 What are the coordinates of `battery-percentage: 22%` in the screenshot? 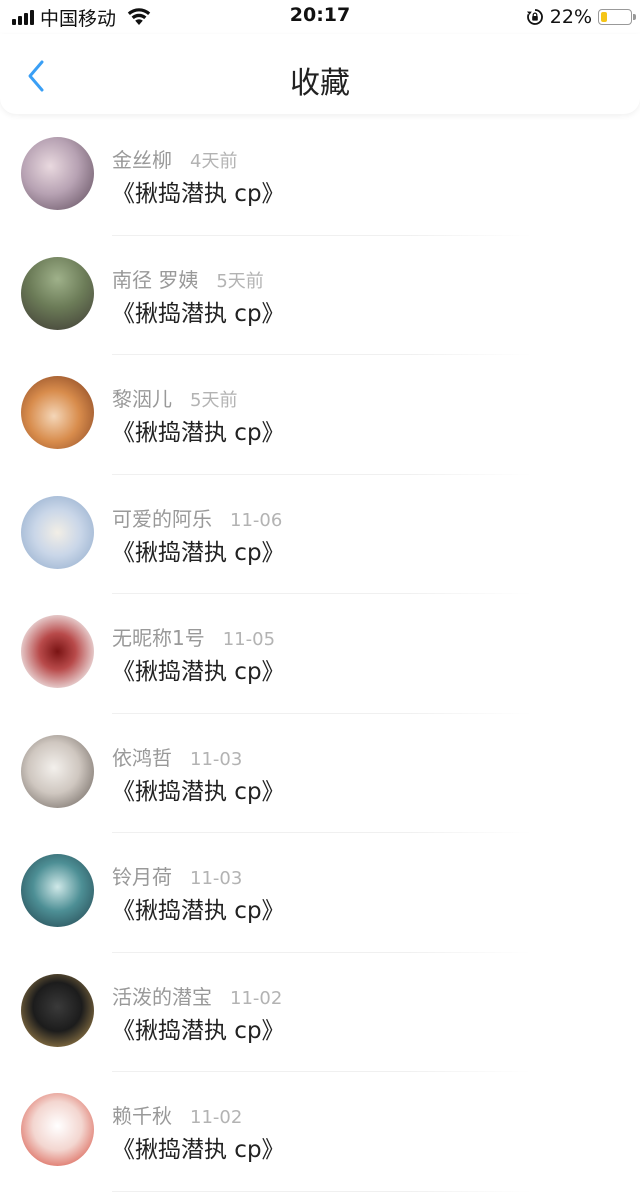 It's located at (570, 17).